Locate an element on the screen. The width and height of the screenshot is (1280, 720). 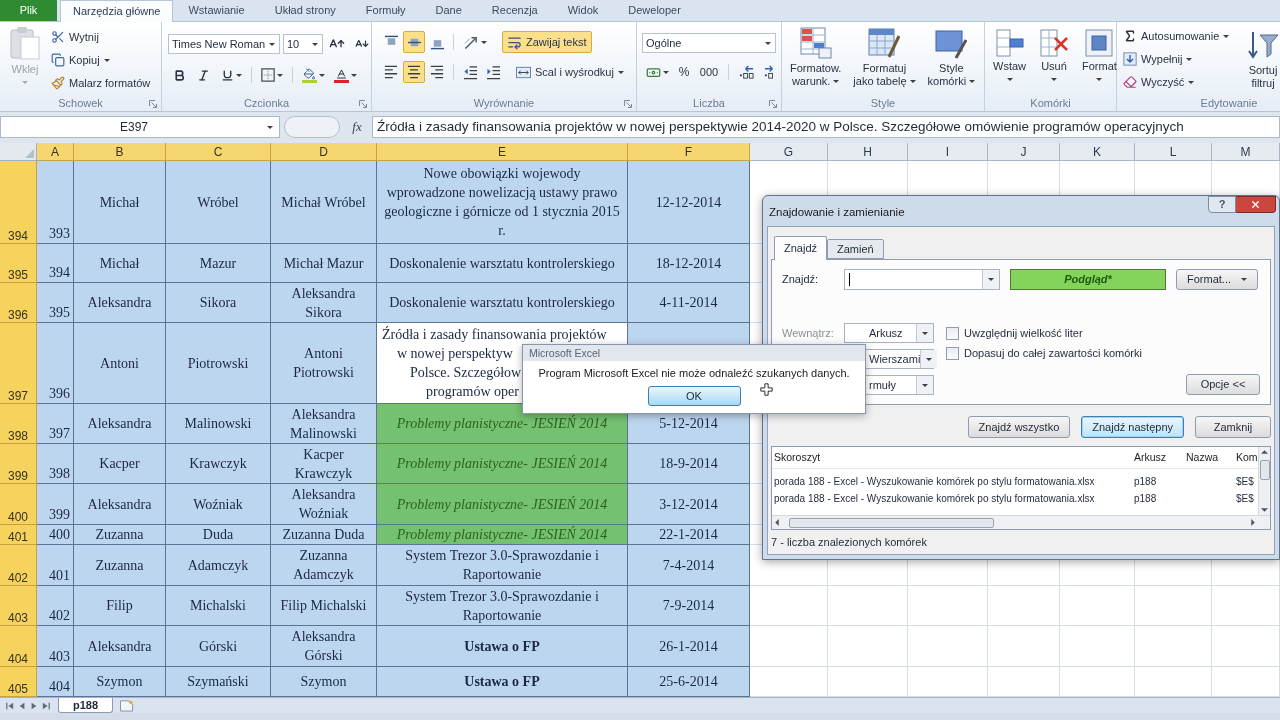
table-cell: 12-12-2014 is located at coordinates (689, 202).